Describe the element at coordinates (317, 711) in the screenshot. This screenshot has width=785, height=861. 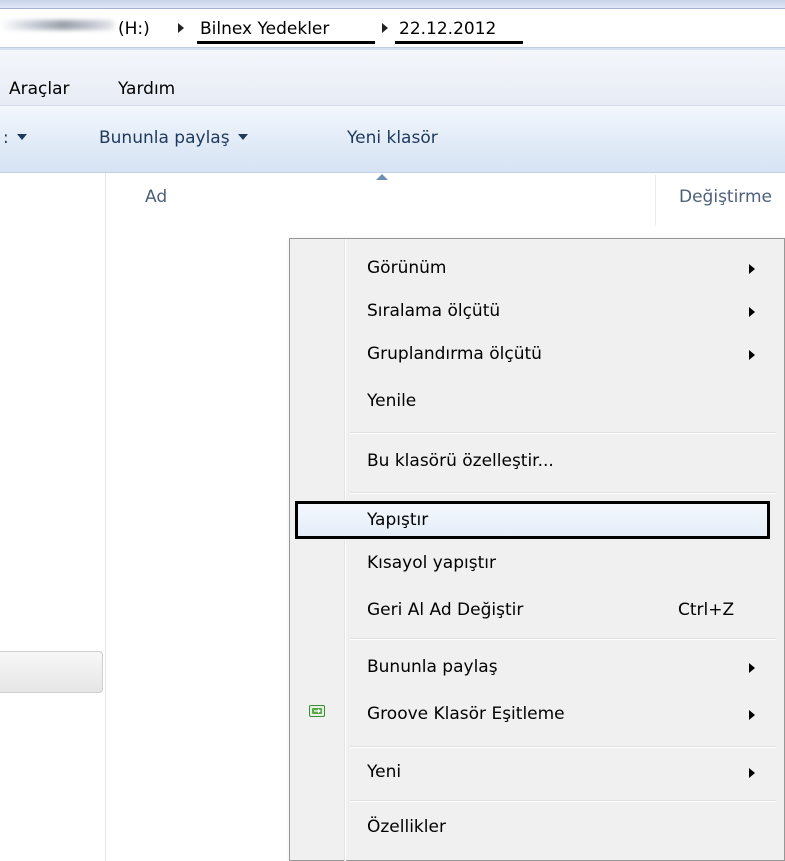
I see `groove-folder-sync-icon` at that location.